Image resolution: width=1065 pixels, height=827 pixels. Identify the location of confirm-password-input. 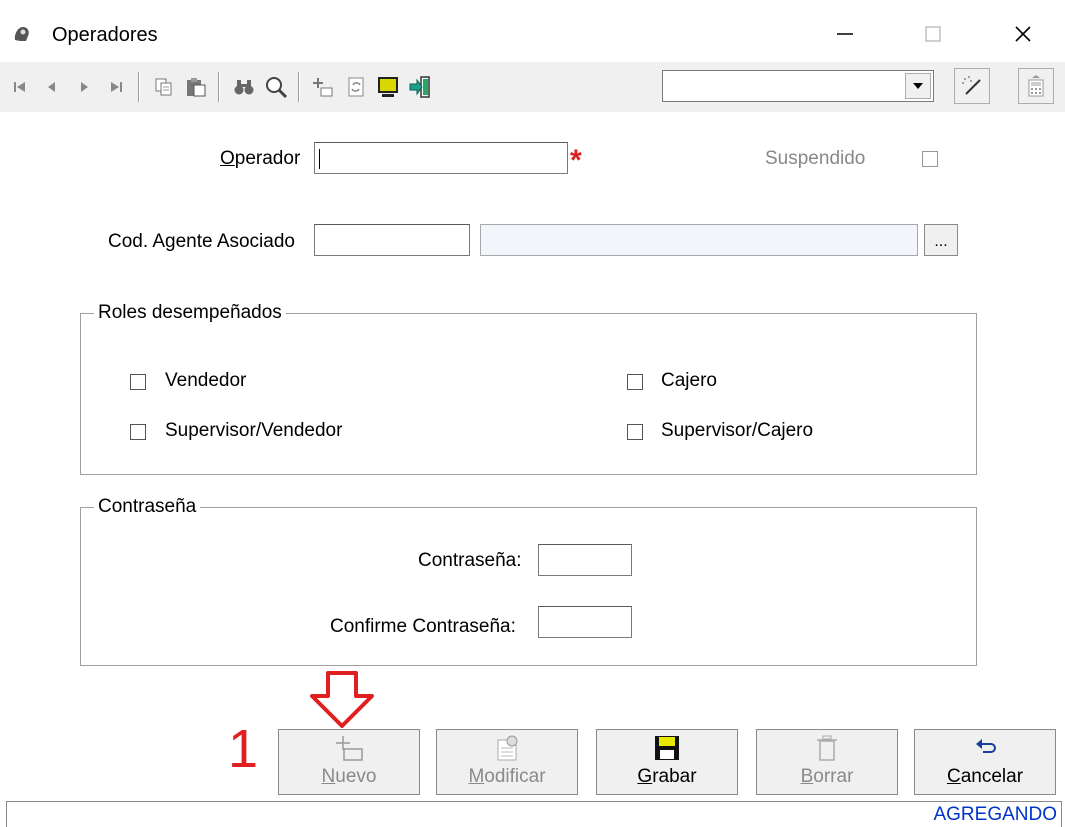
(585, 622).